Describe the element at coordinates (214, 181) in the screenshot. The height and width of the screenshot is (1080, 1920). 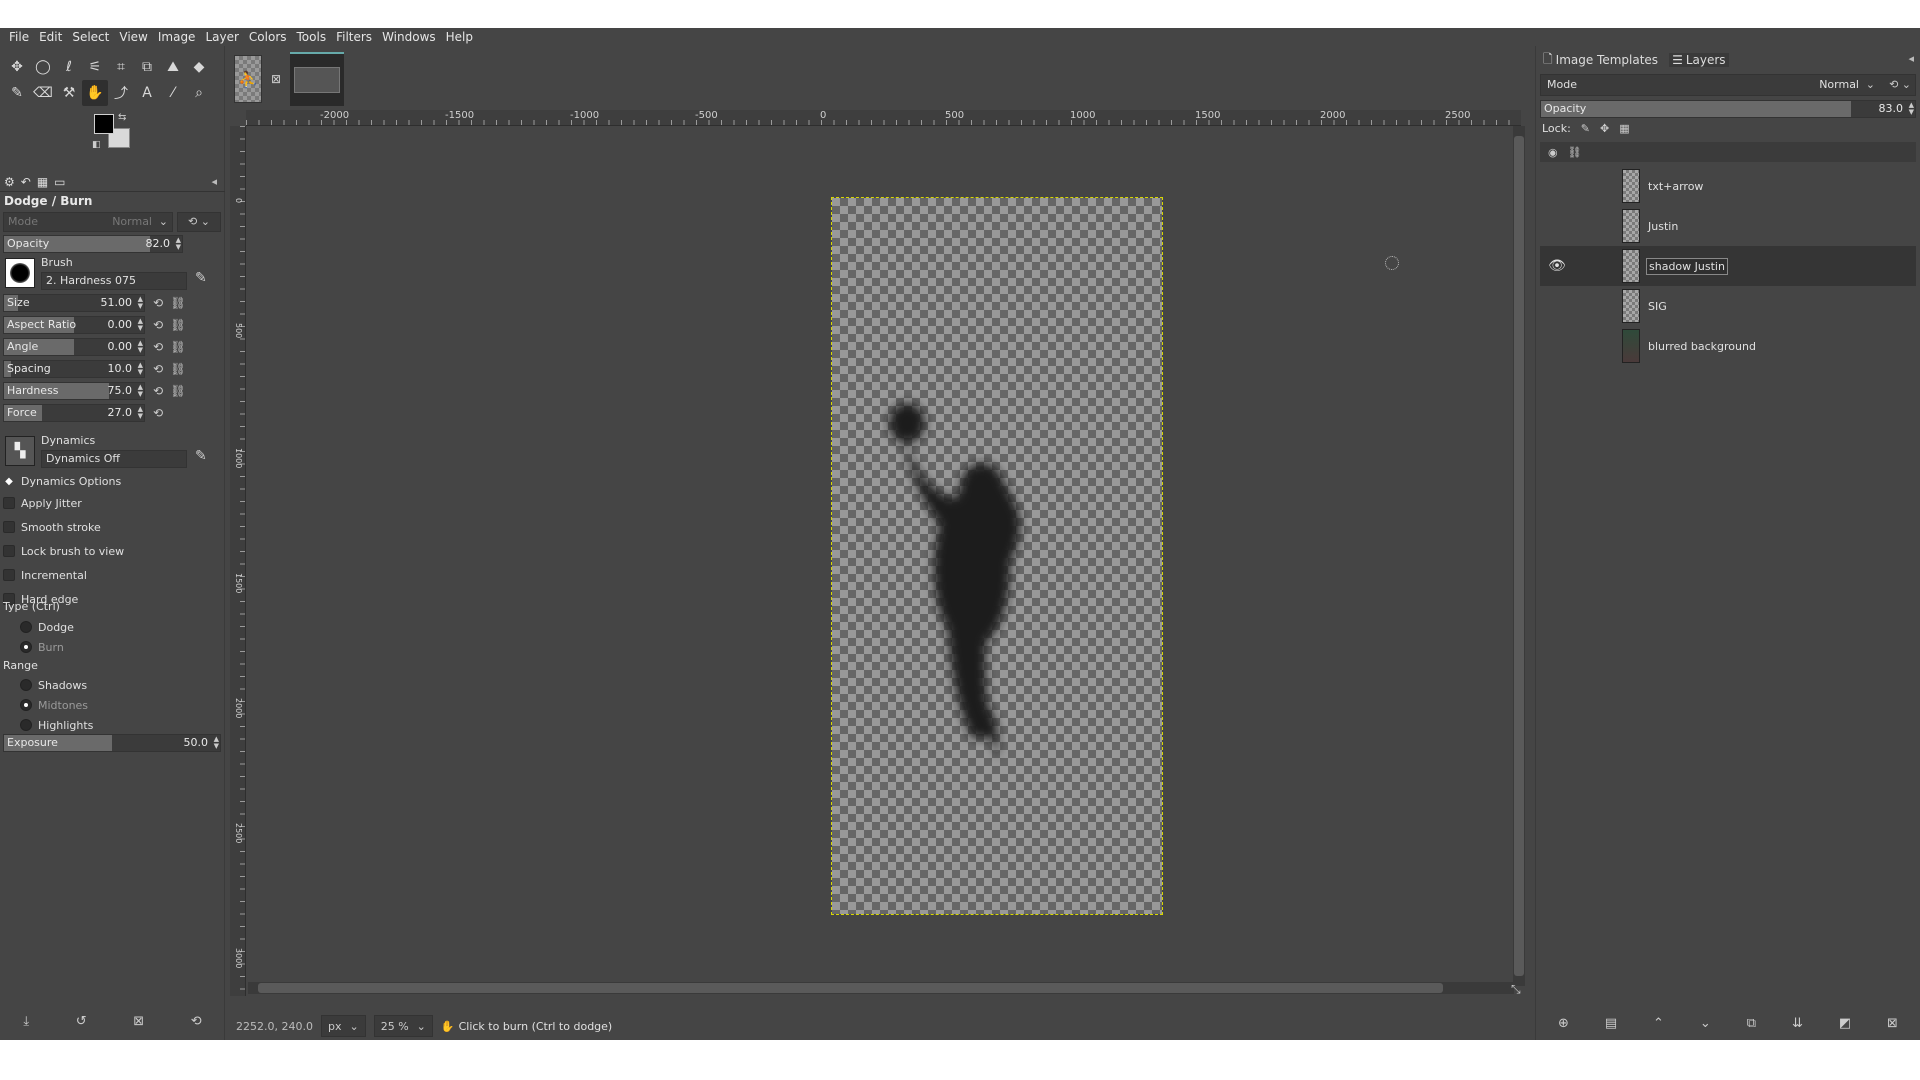
I see `dock-config-icon: ◂` at that location.